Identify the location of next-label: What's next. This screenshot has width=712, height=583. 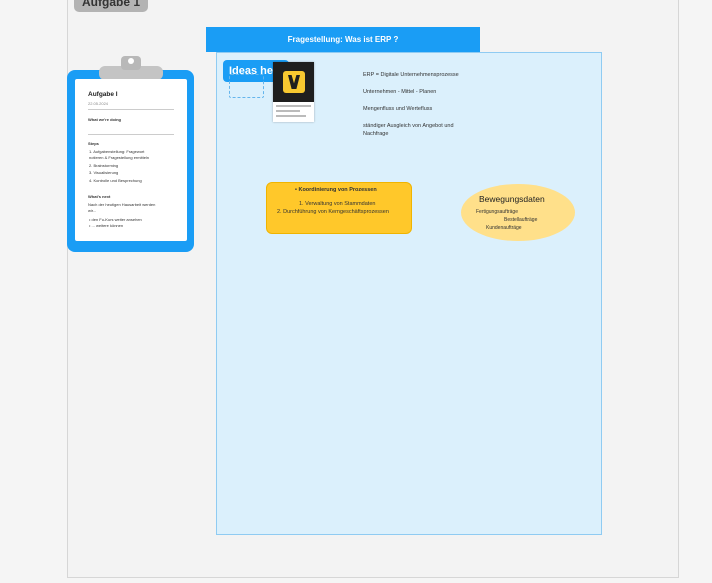
(99, 196).